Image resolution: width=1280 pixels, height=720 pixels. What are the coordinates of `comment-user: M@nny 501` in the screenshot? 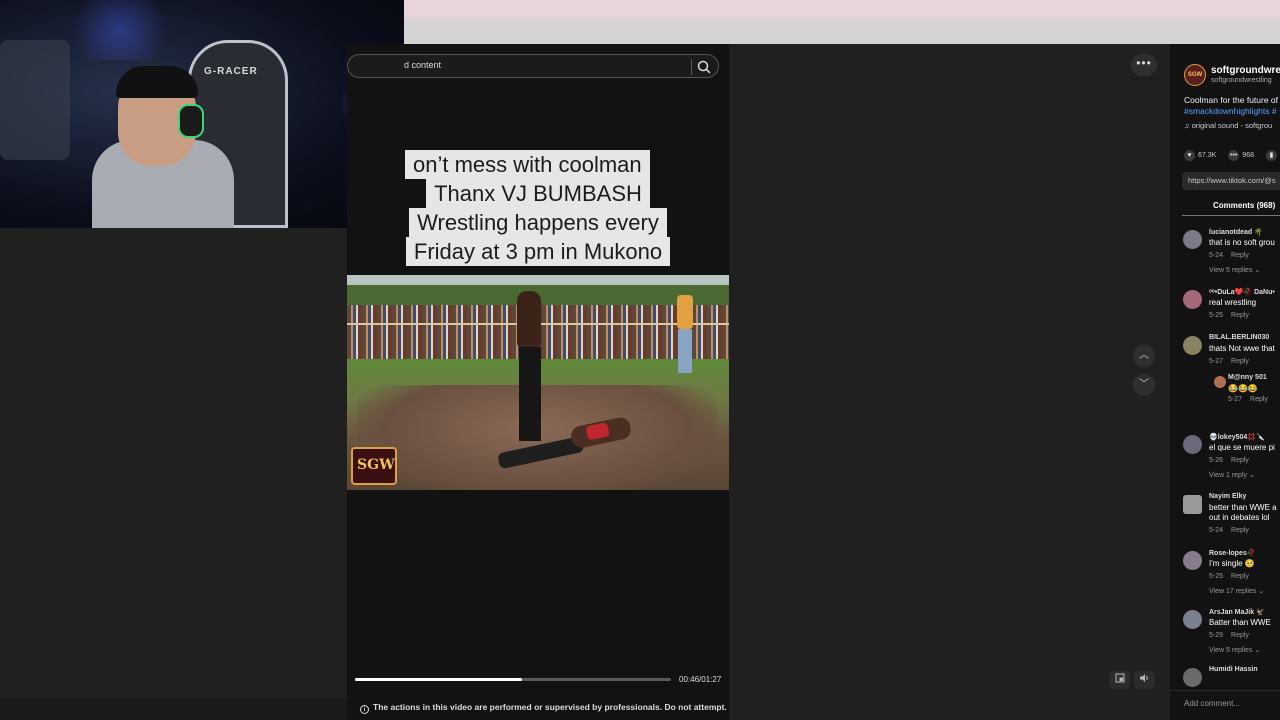 It's located at (1247, 377).